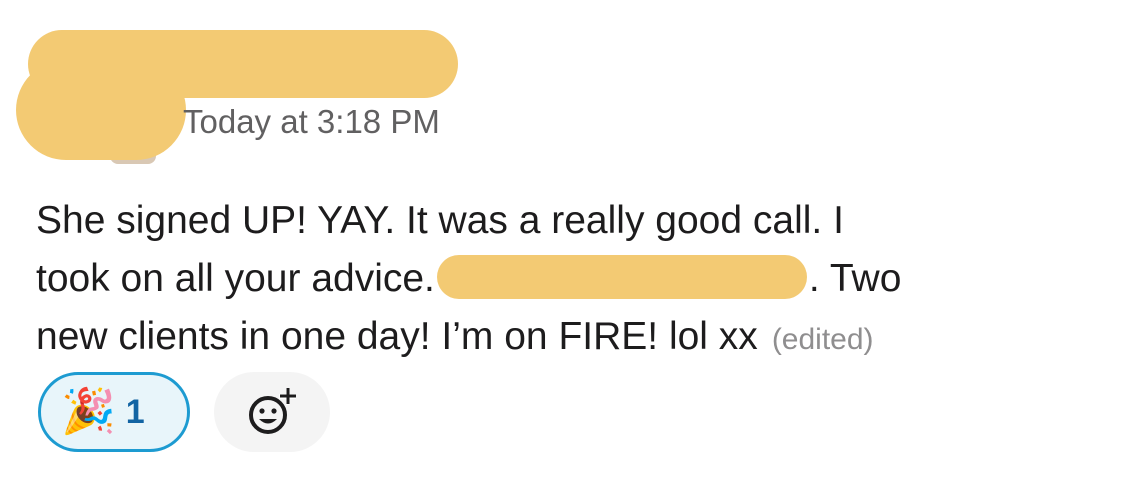 The height and width of the screenshot is (495, 1124). I want to click on message-line-2: took on all your advice. . Two, so click(566, 279).